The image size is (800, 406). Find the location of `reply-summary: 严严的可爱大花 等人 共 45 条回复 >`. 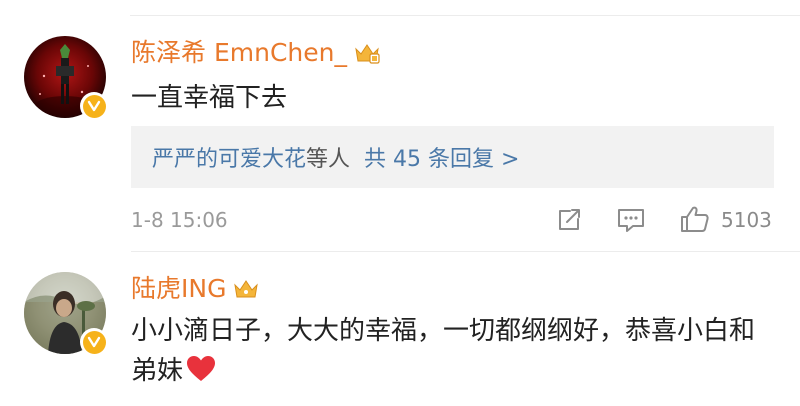

reply-summary: 严严的可爱大花 等人 共 45 条回复 > is located at coordinates (452, 157).